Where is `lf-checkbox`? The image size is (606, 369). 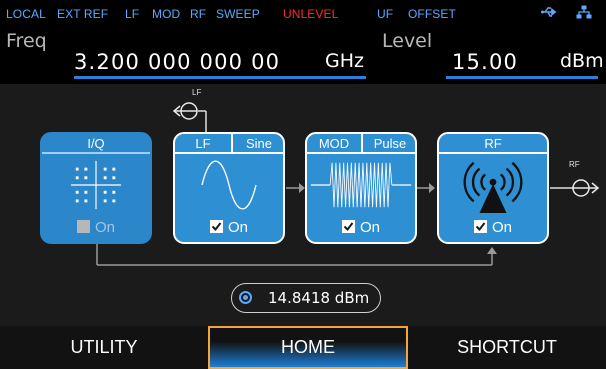
lf-checkbox is located at coordinates (216, 226).